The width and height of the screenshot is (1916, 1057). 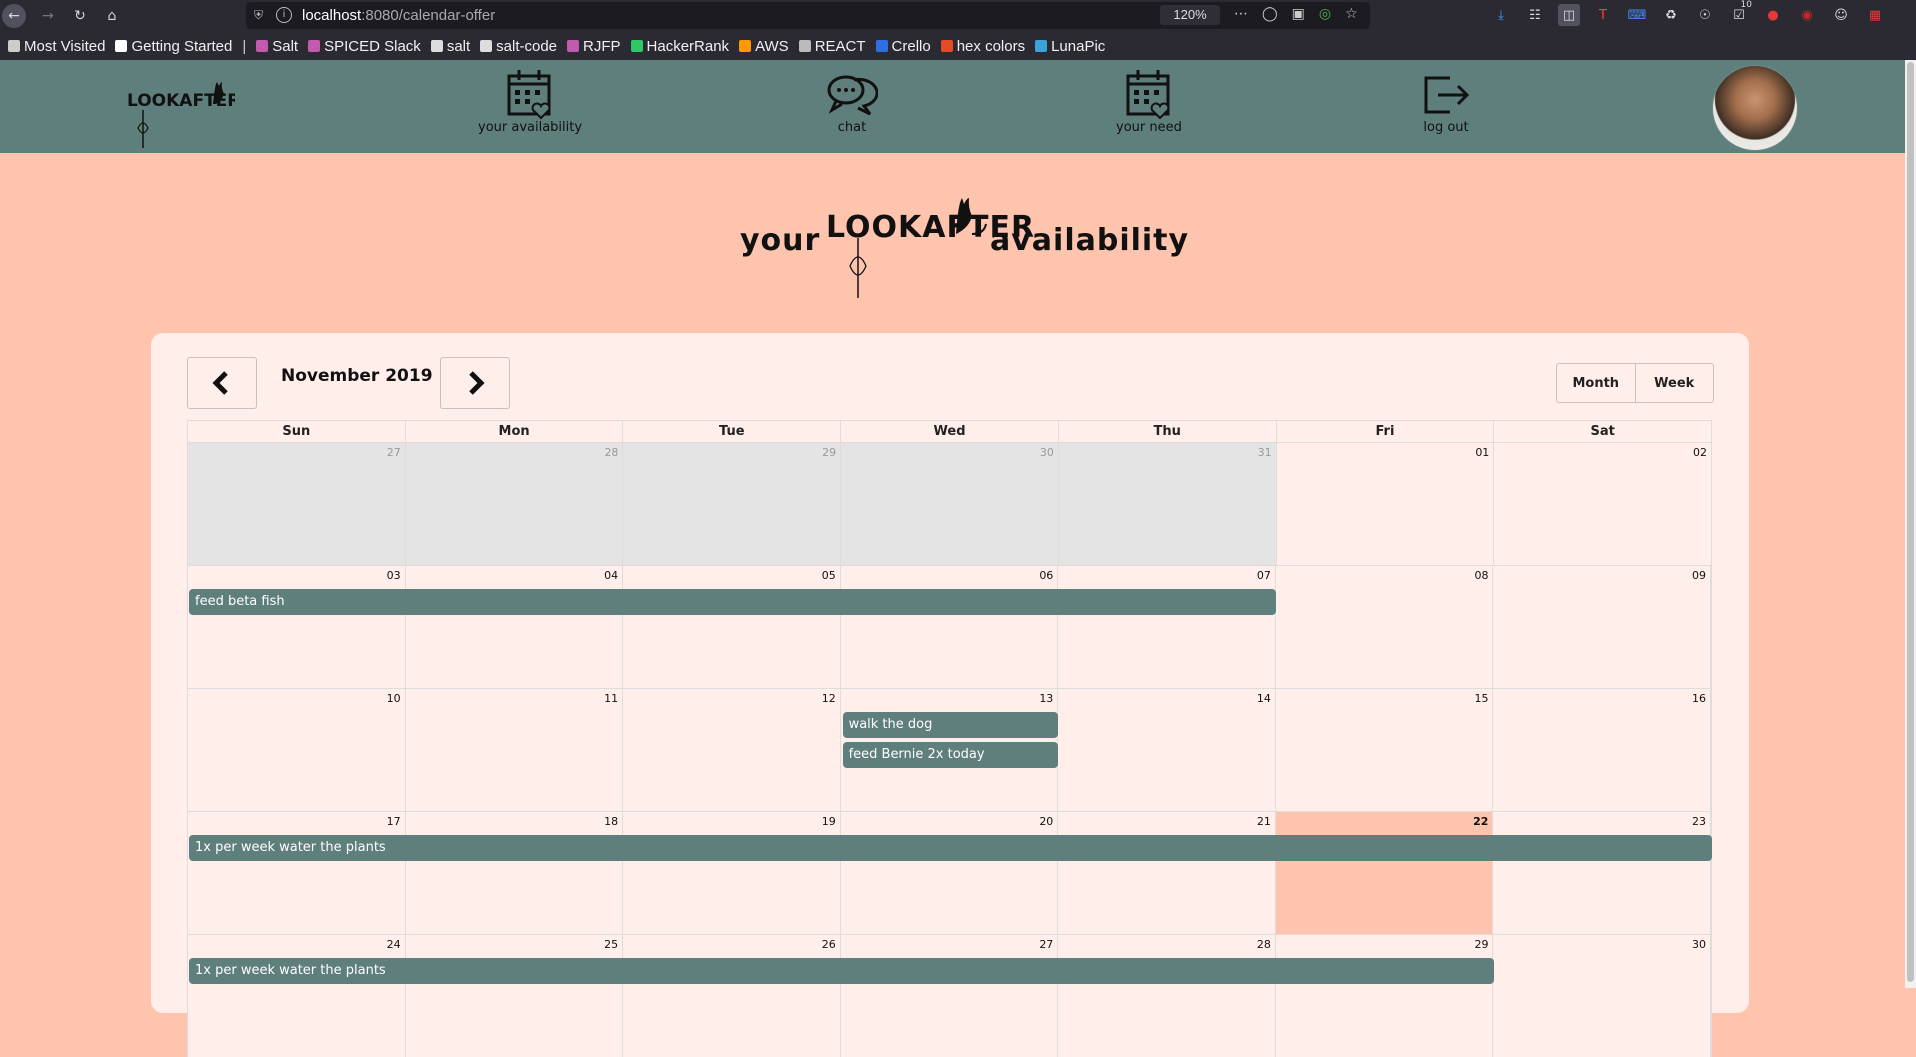 What do you see at coordinates (297, 750) in the screenshot?
I see `day-cell: 10` at bounding box center [297, 750].